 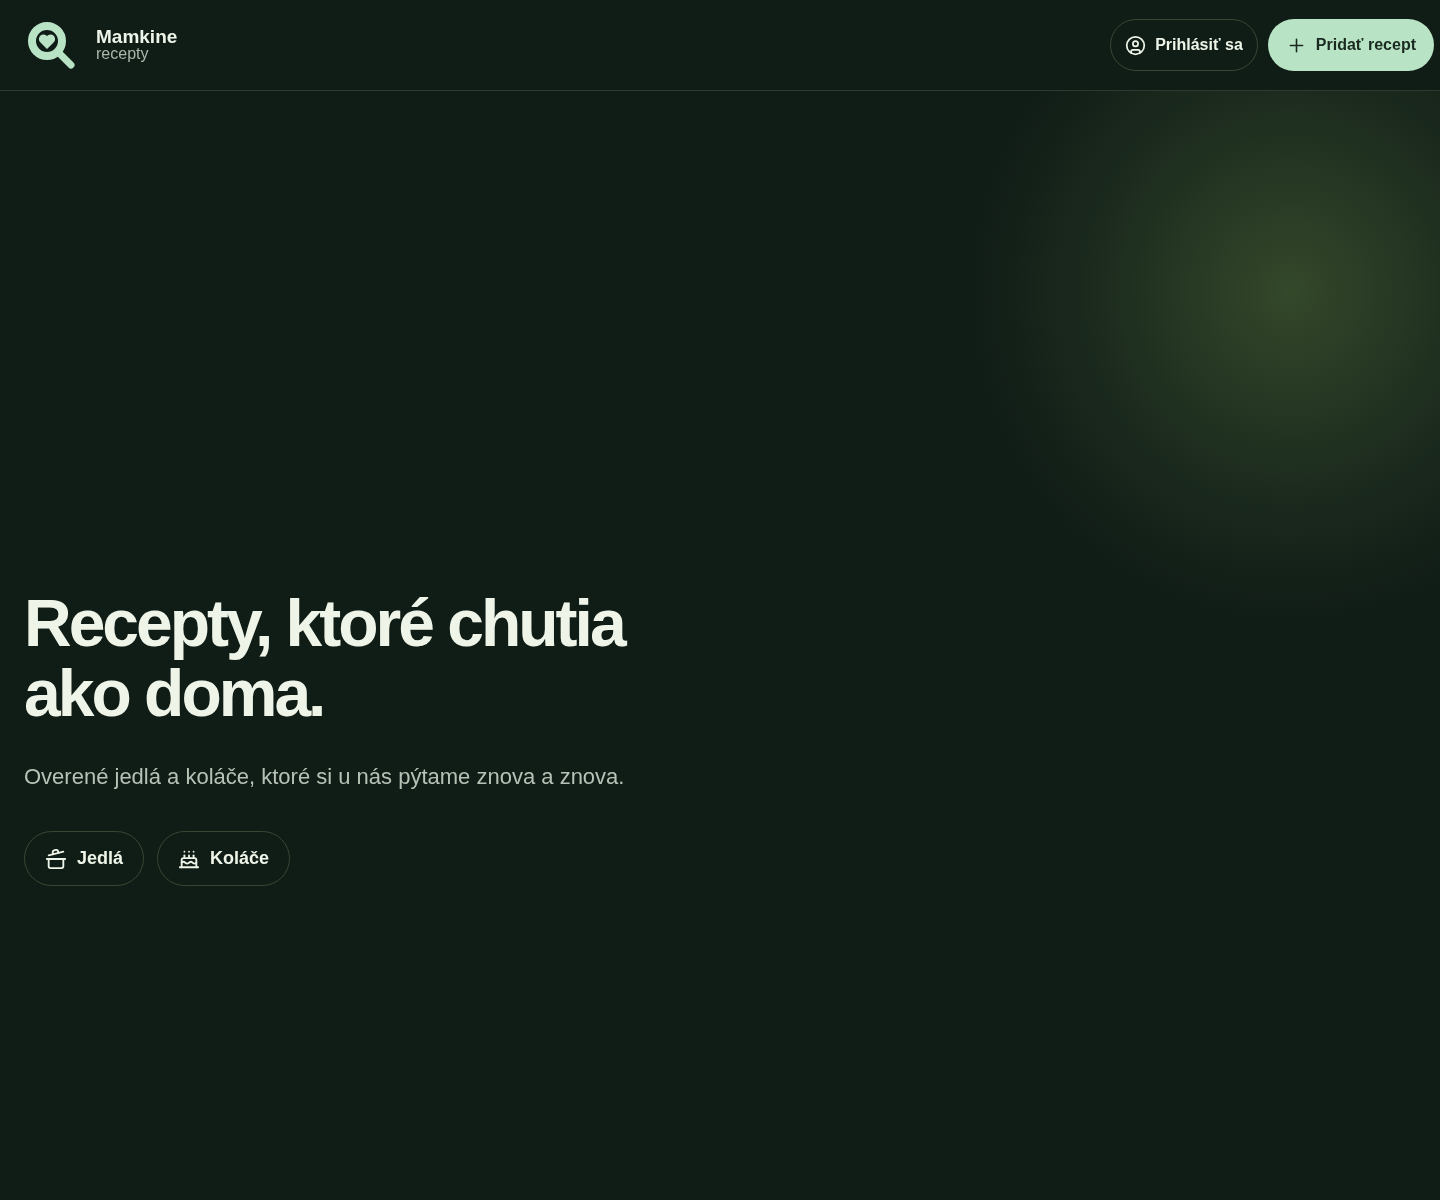 I want to click on hero-title: Recepty, ktoré chutia ako doma., so click(x=325, y=658).